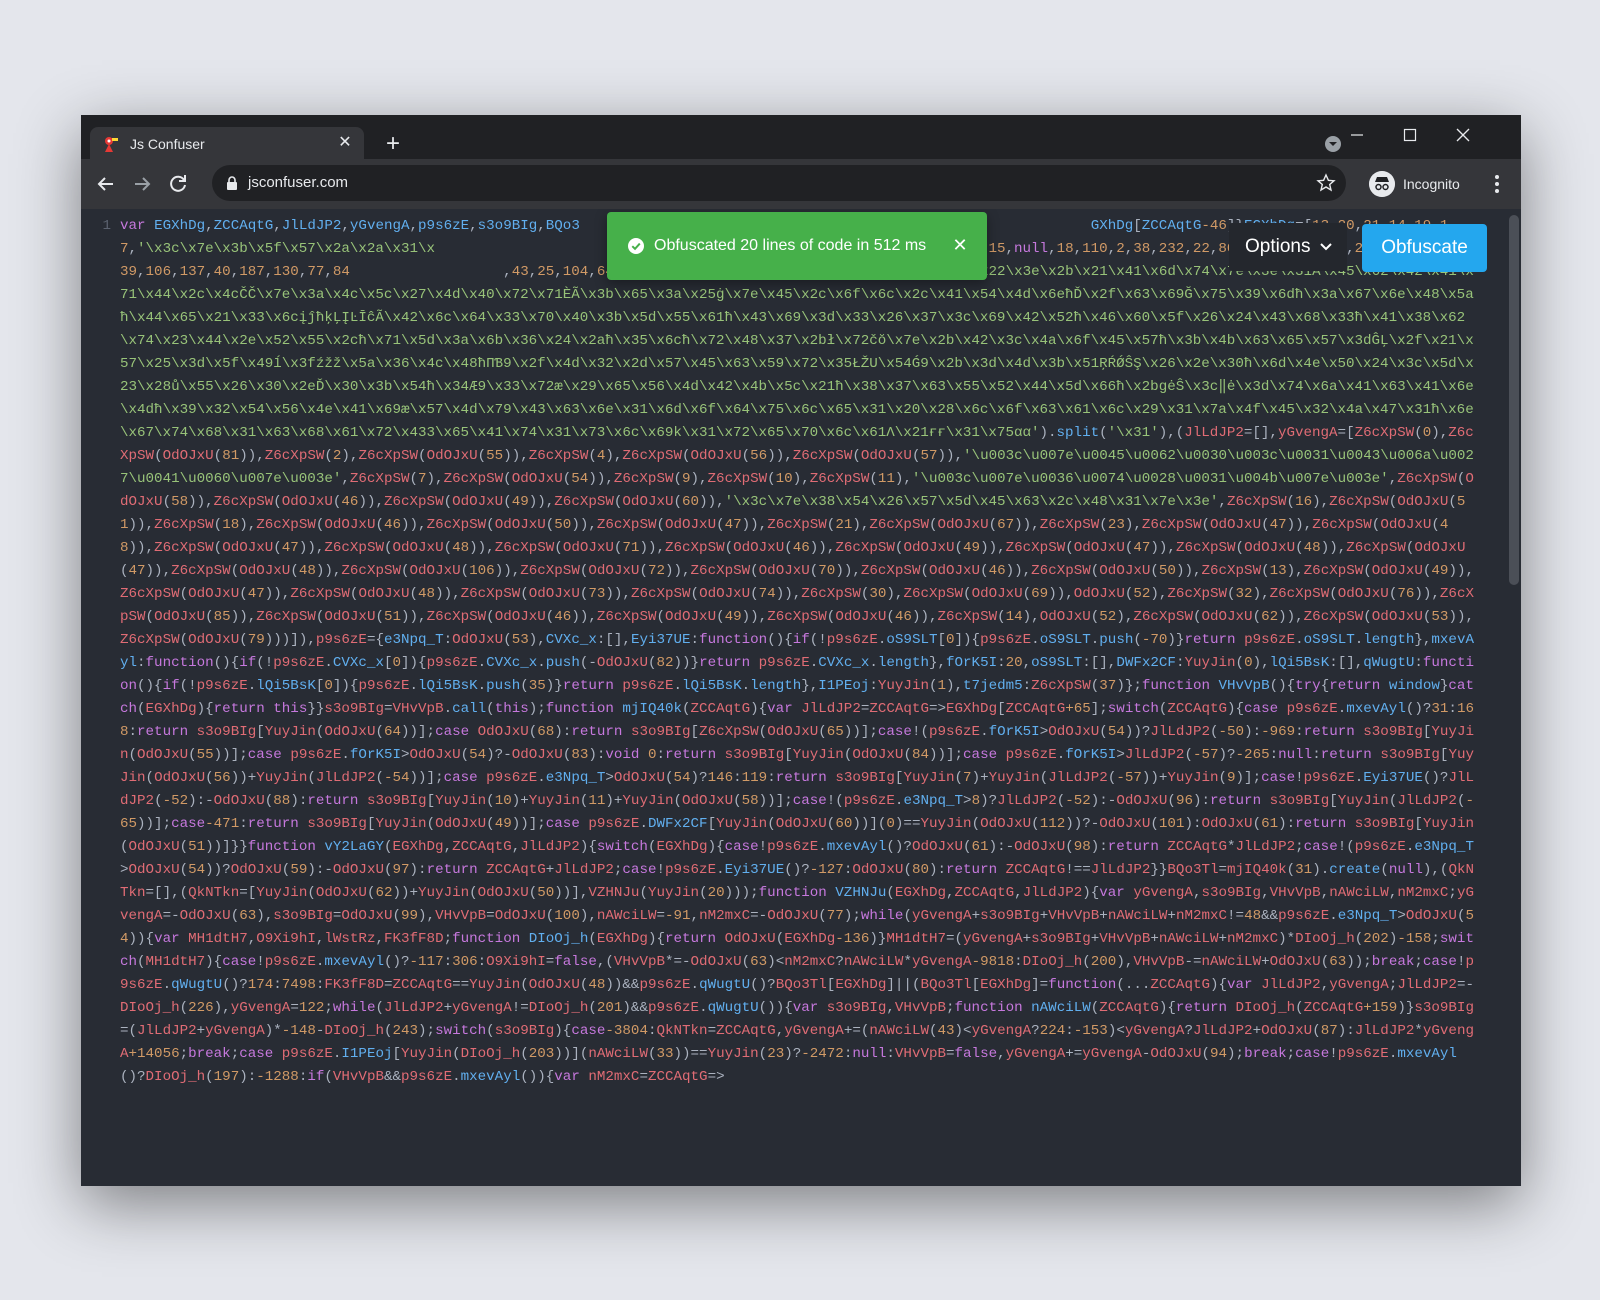 The height and width of the screenshot is (1300, 1600). What do you see at coordinates (1304, 502) in the screenshot?
I see `code-token: 16` at bounding box center [1304, 502].